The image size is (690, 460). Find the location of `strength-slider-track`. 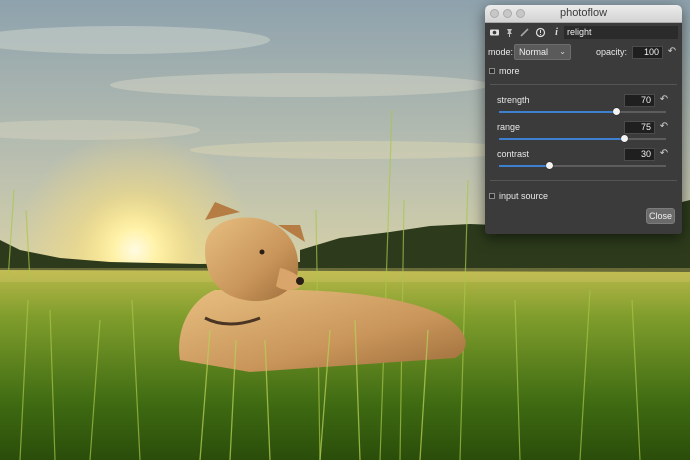

strength-slider-track is located at coordinates (582, 111).